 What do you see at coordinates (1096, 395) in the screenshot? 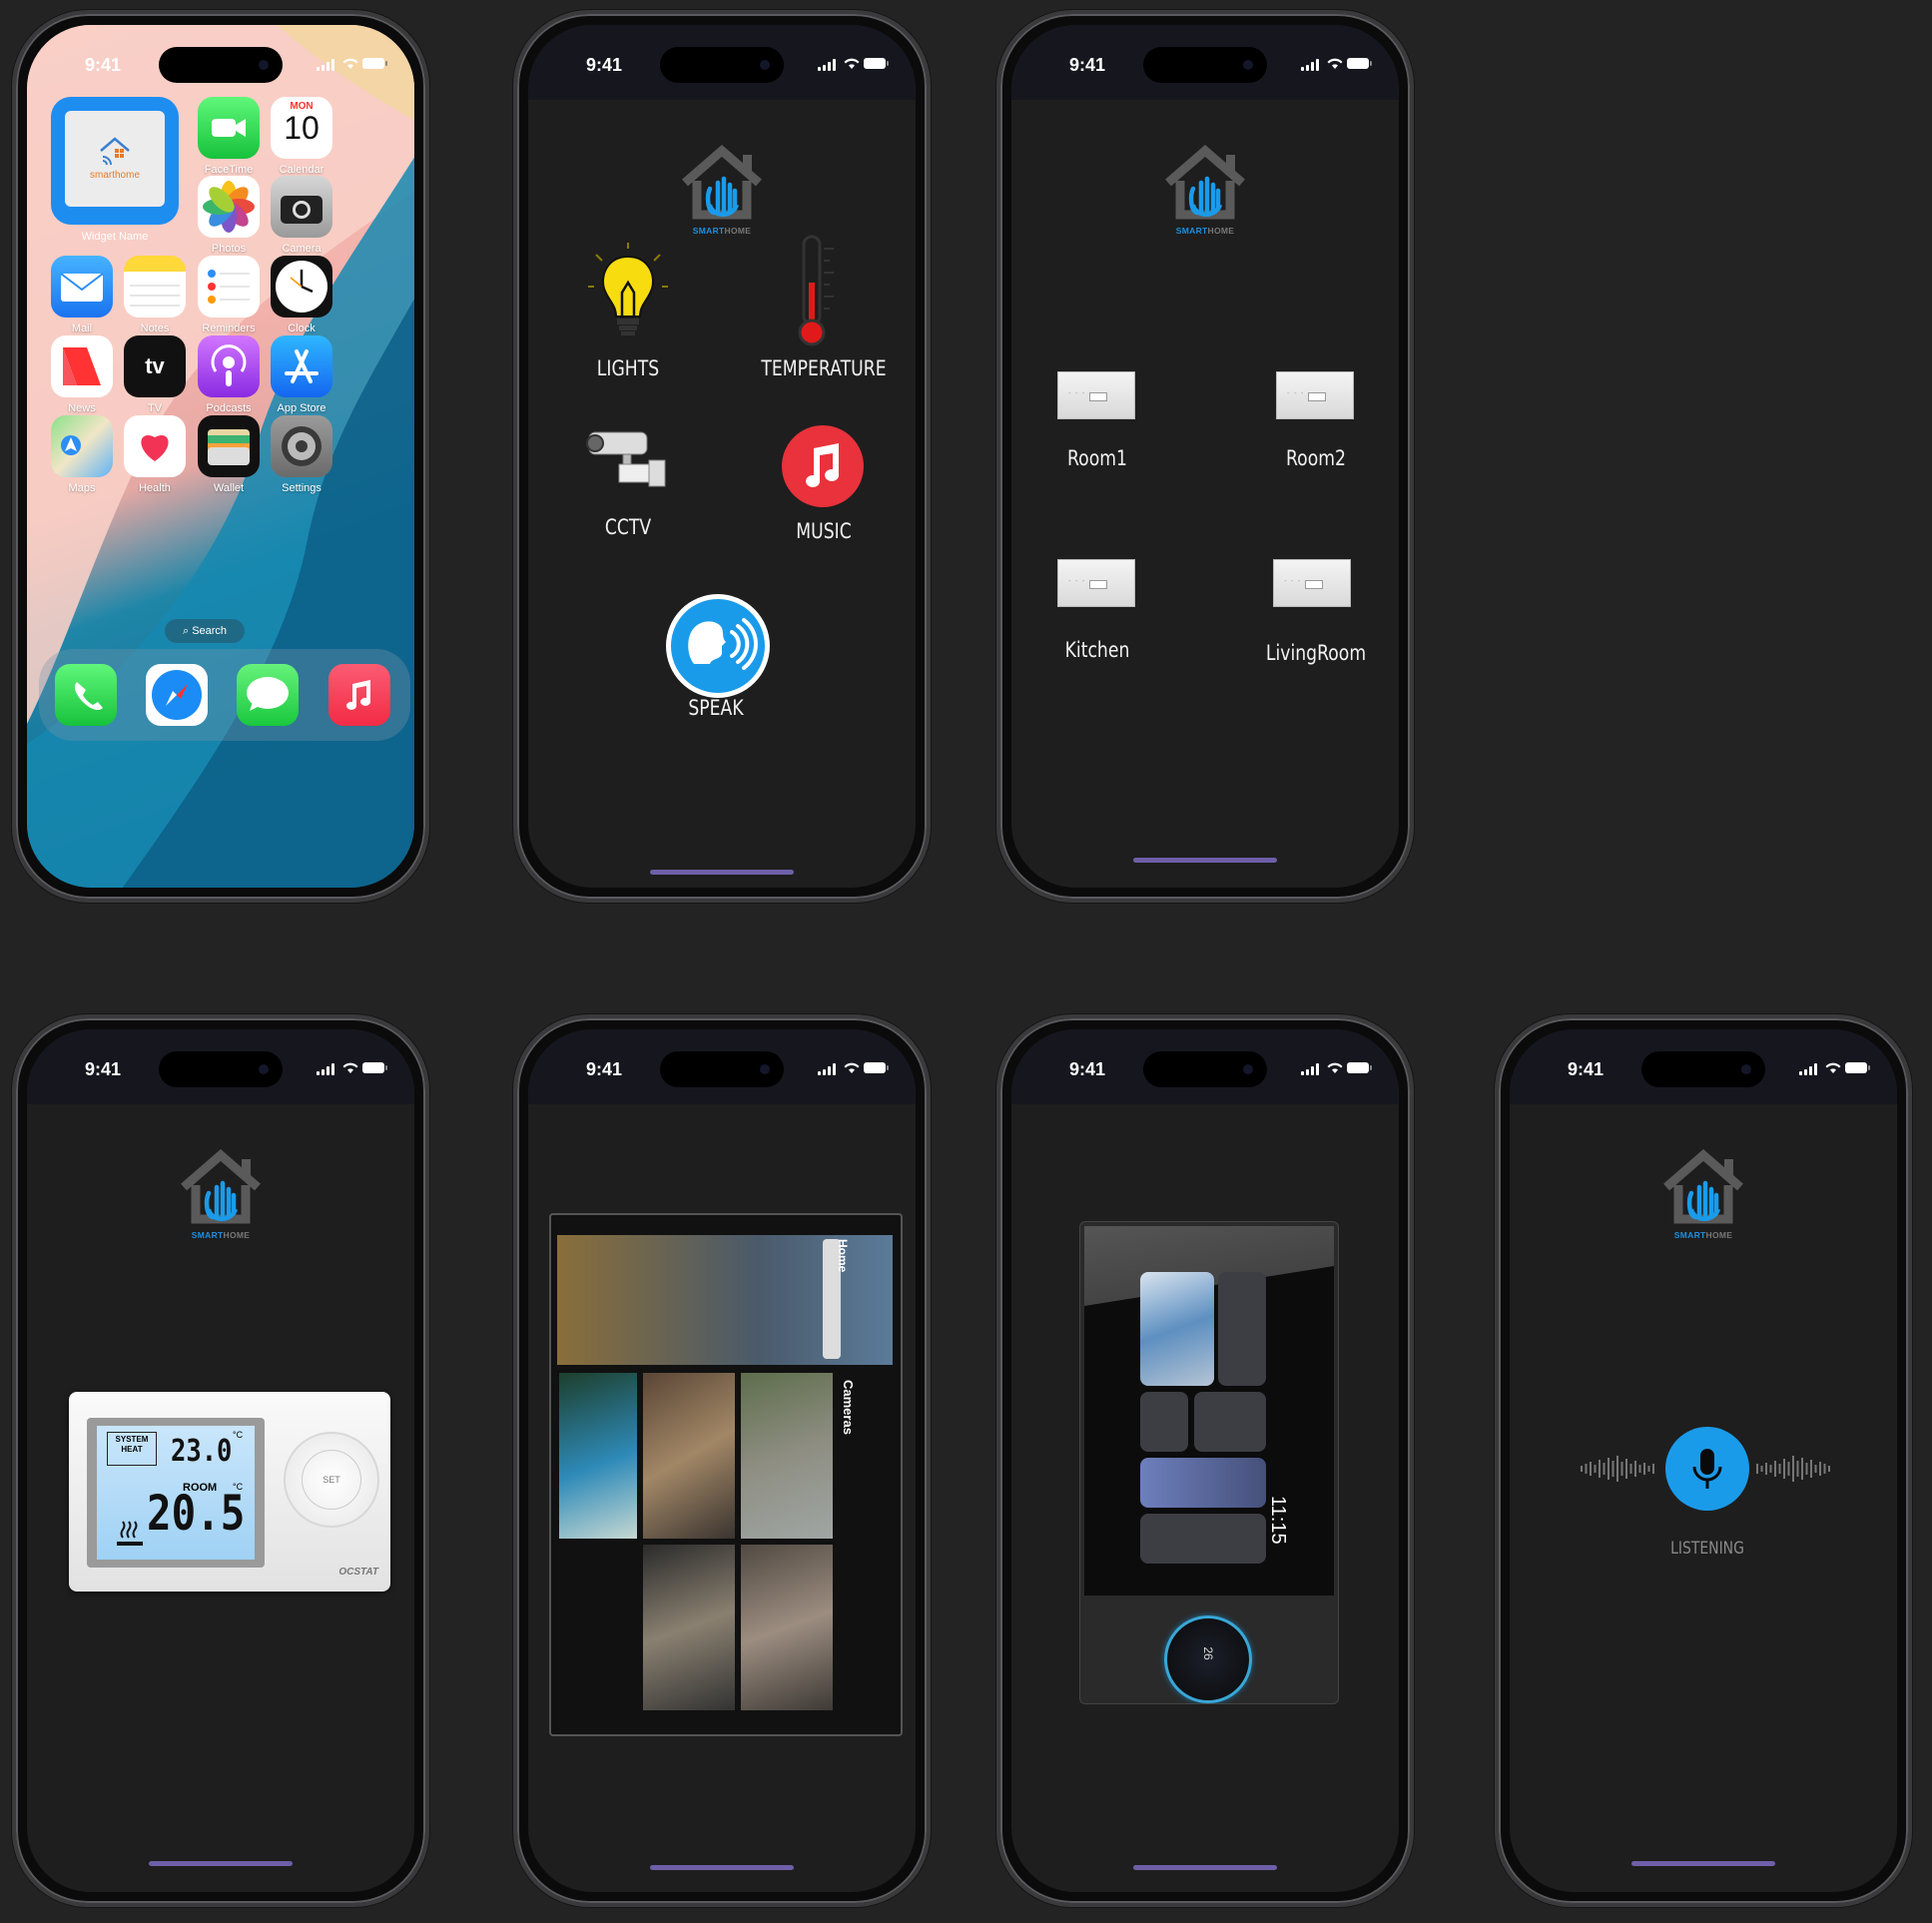
I see `room1-switch` at bounding box center [1096, 395].